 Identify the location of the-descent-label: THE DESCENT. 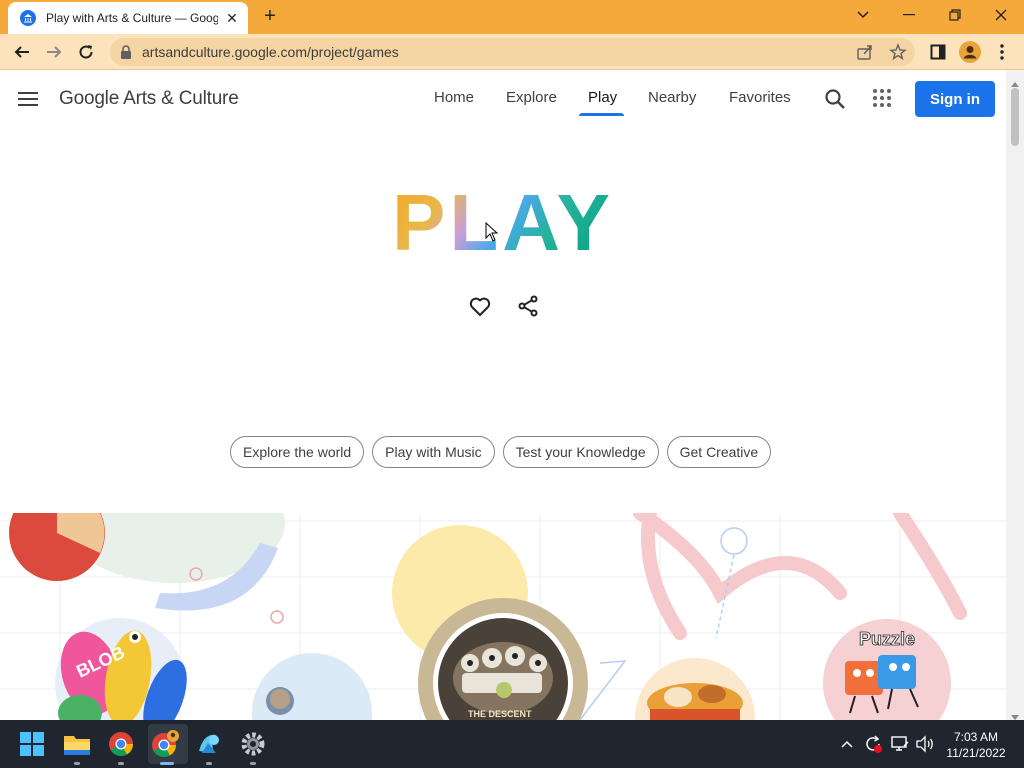
(500, 714).